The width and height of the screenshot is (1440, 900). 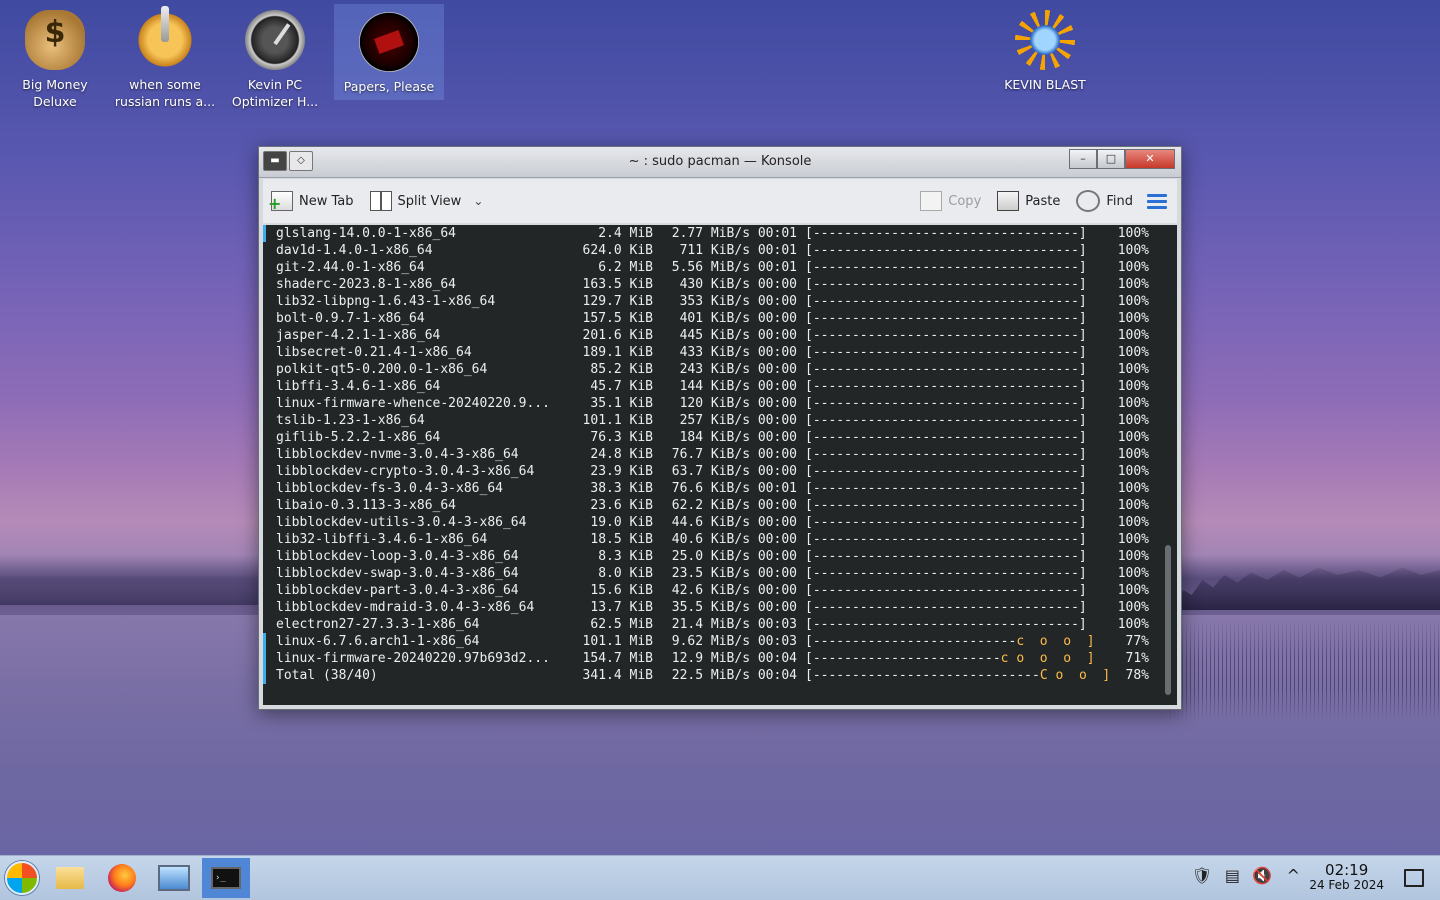 I want to click on desktop-icon-big-money-deluxe: $ Big Money Deluxe, so click(x=55, y=57).